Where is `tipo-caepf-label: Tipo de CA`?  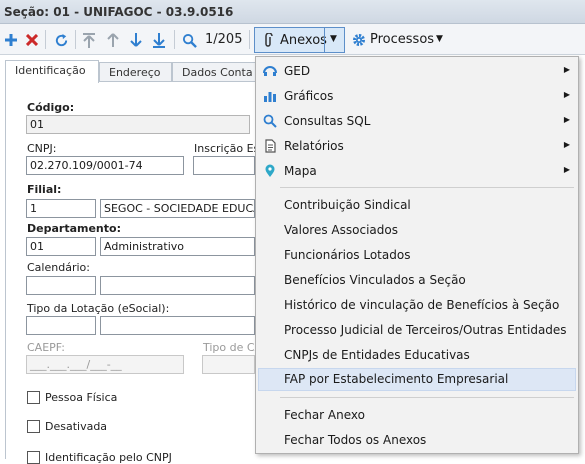
tipo-caepf-label: Tipo de CA is located at coordinates (233, 347).